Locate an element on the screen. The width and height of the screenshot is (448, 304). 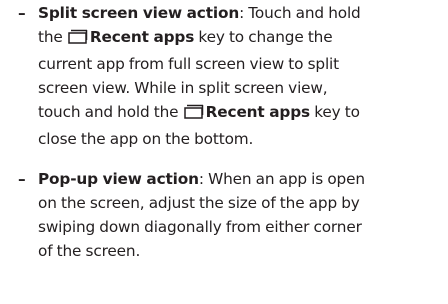
text-line-1: Split screen view action: Touch and hold is located at coordinates (242, 13).